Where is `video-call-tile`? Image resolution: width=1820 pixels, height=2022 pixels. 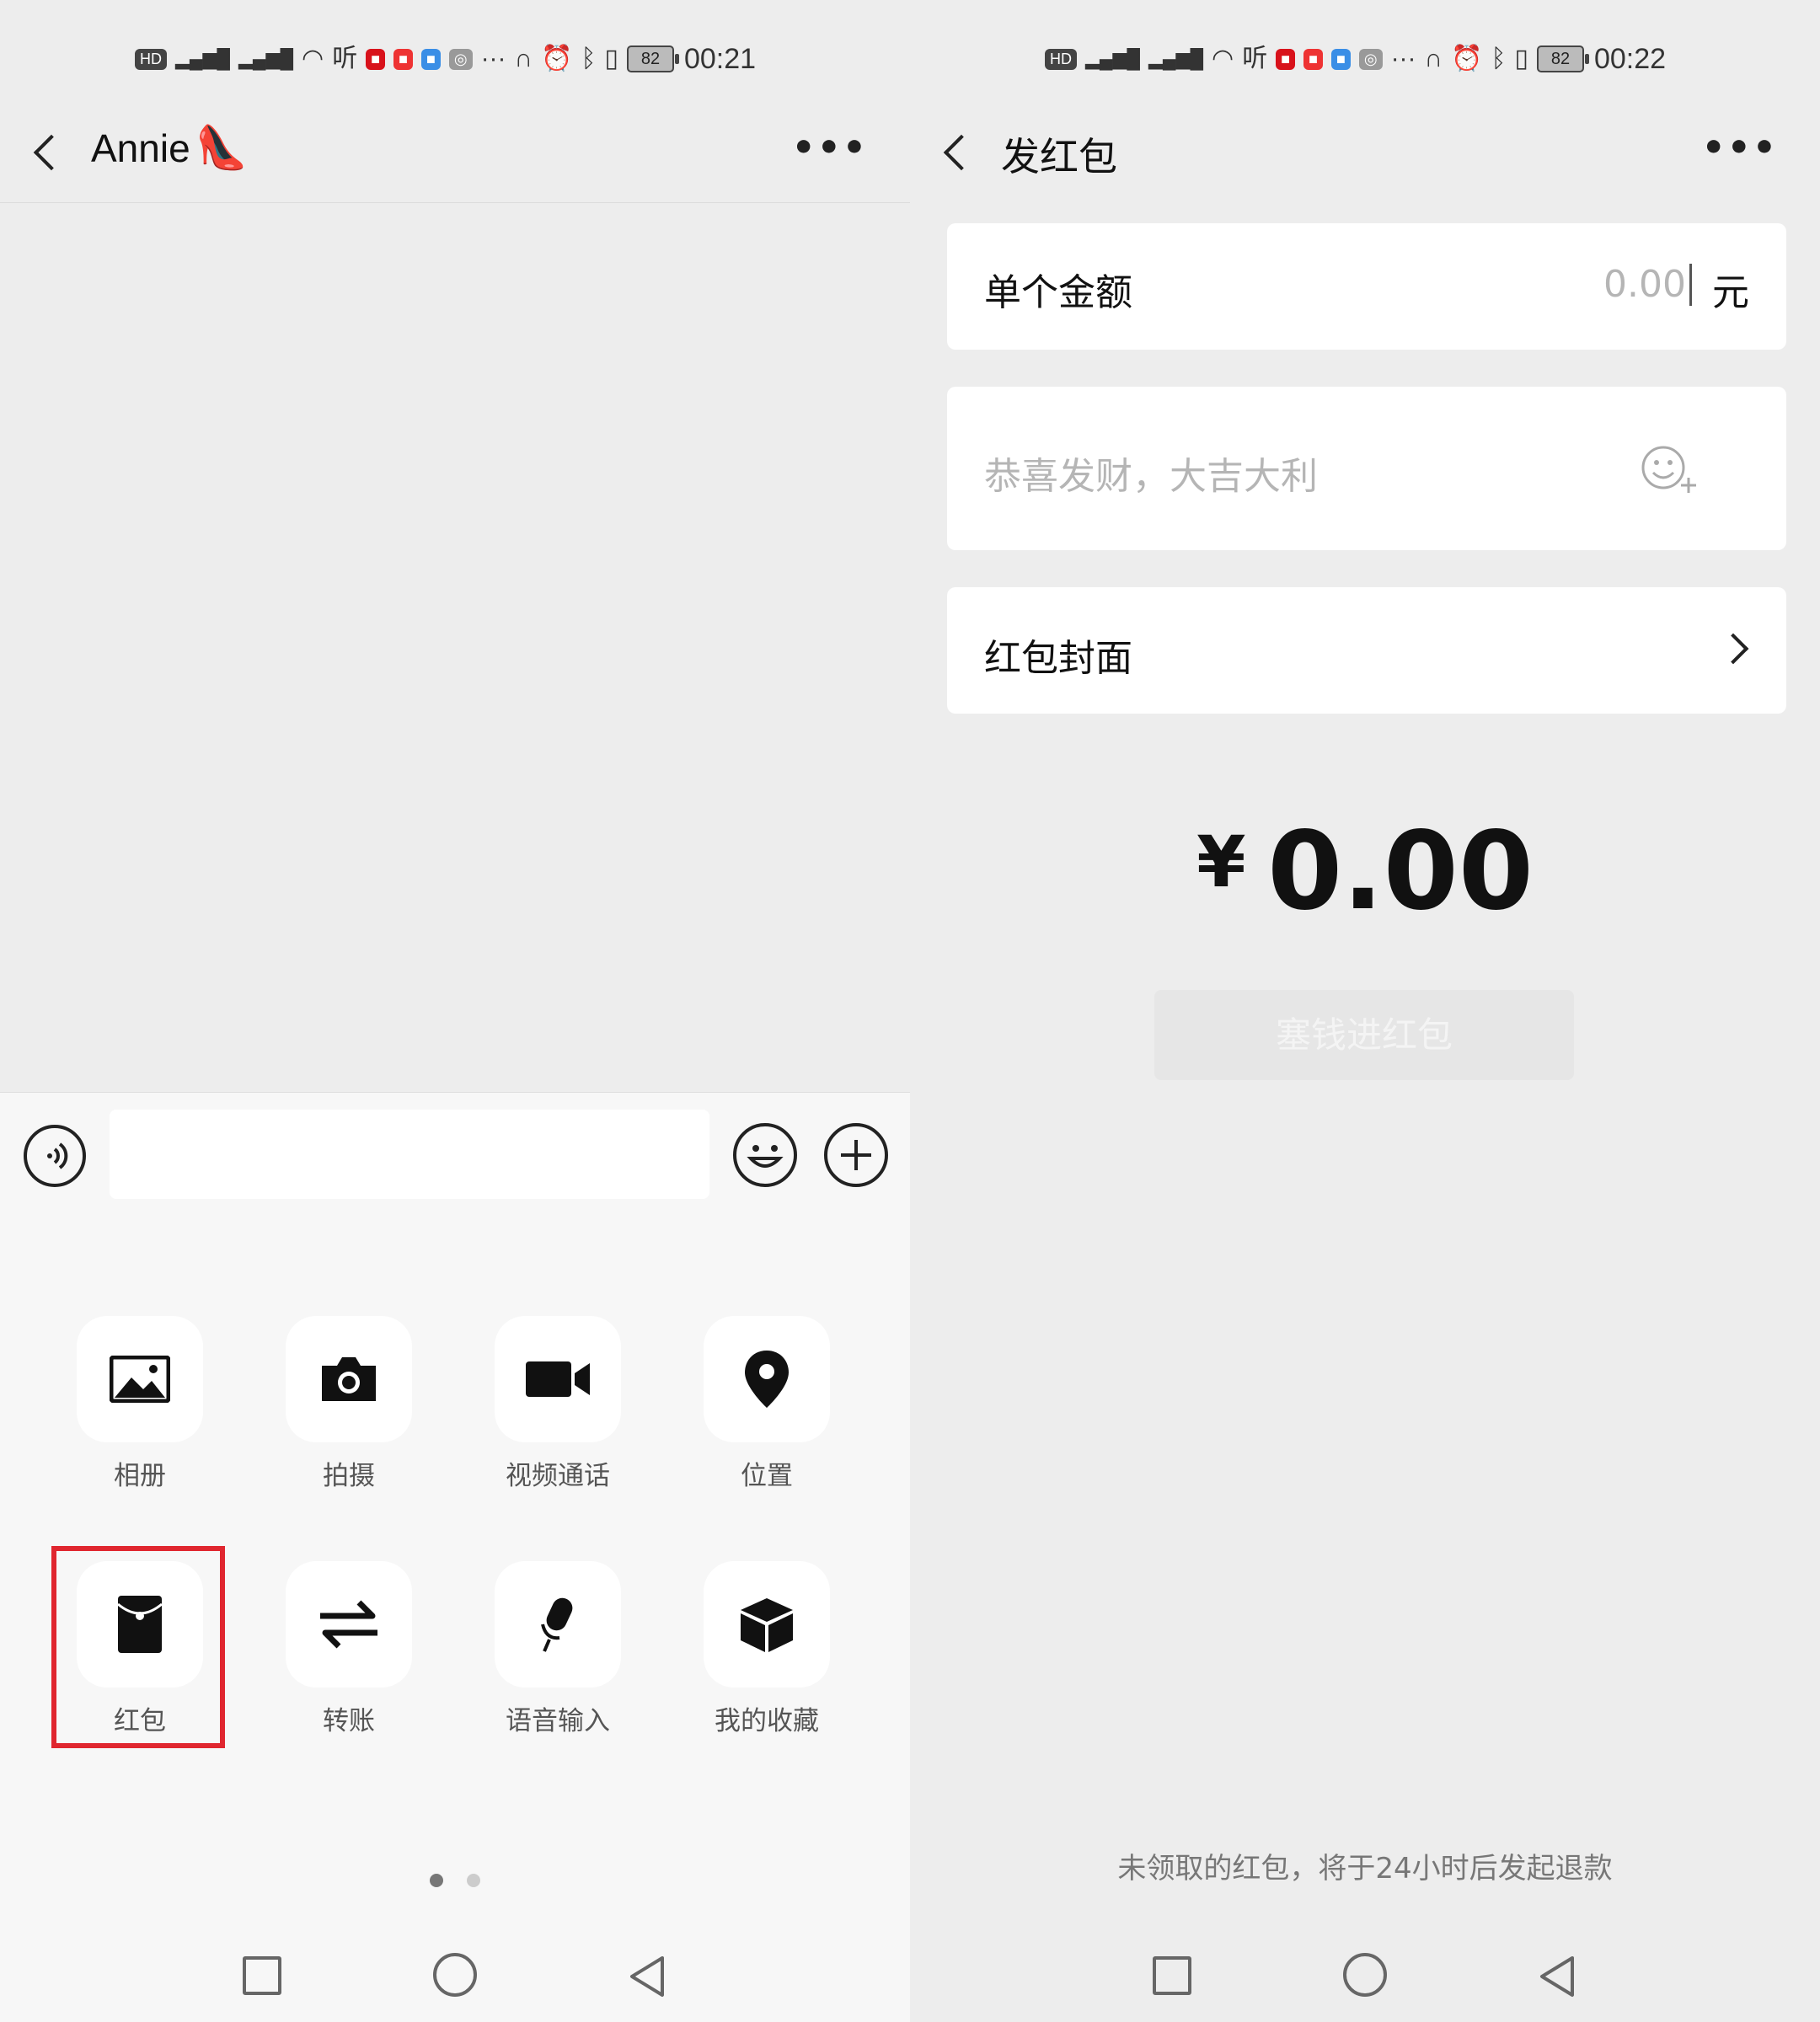 video-call-tile is located at coordinates (558, 1379).